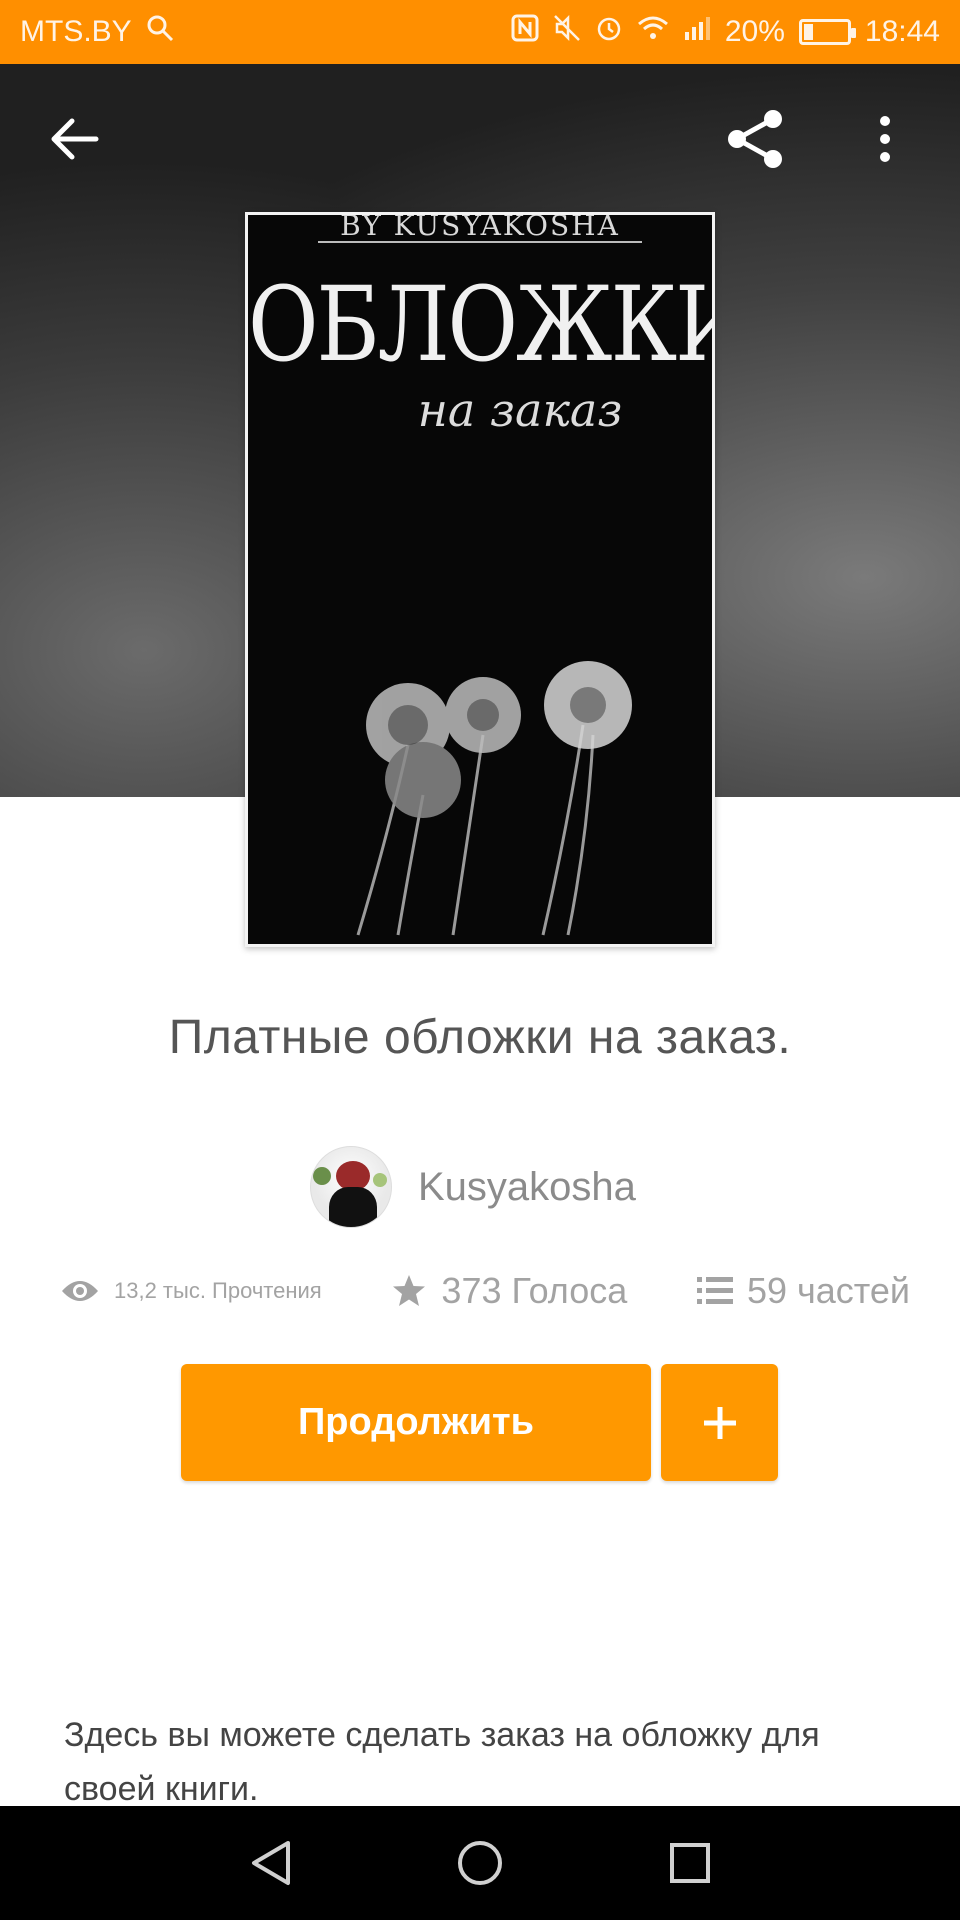  Describe the element at coordinates (653, 32) in the screenshot. I see `wifi-icon` at that location.